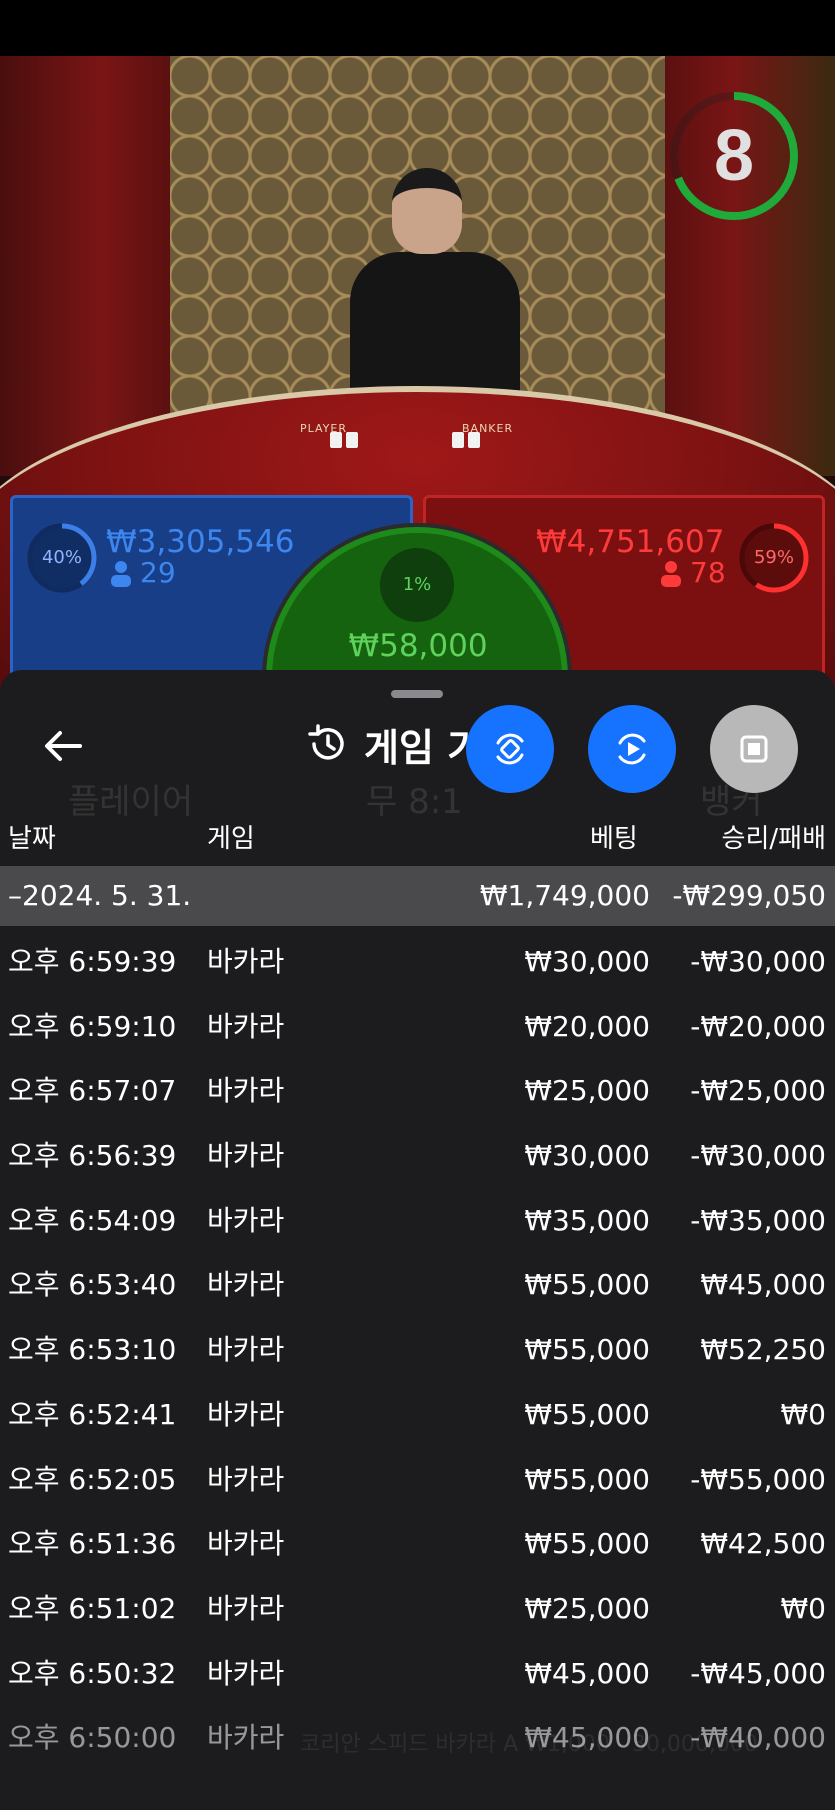 Image resolution: width=835 pixels, height=1810 pixels. What do you see at coordinates (763, 1544) in the screenshot?
I see `row-result: ₩42,500` at bounding box center [763, 1544].